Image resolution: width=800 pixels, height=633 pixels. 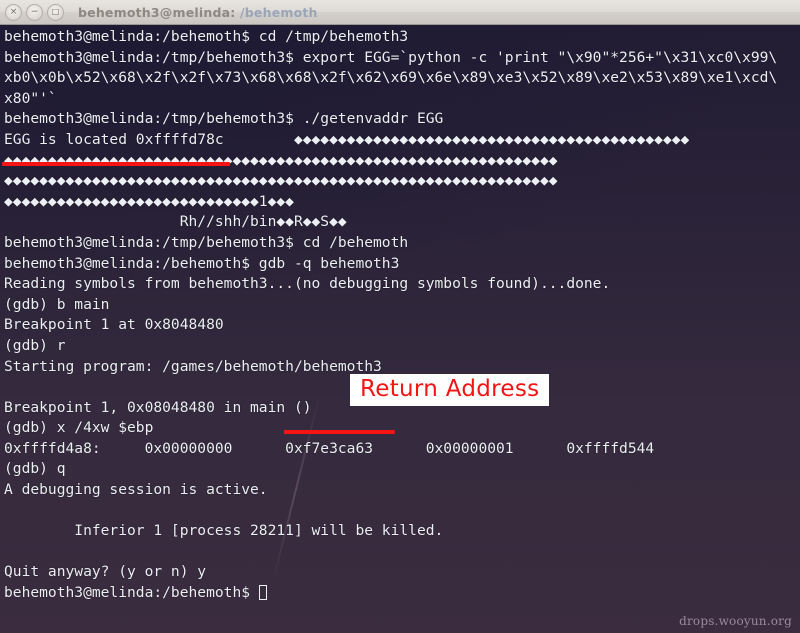 I want to click on terminal-line: Rh//shh/bin◆◆R◆◆S◆◆, so click(x=175, y=222).